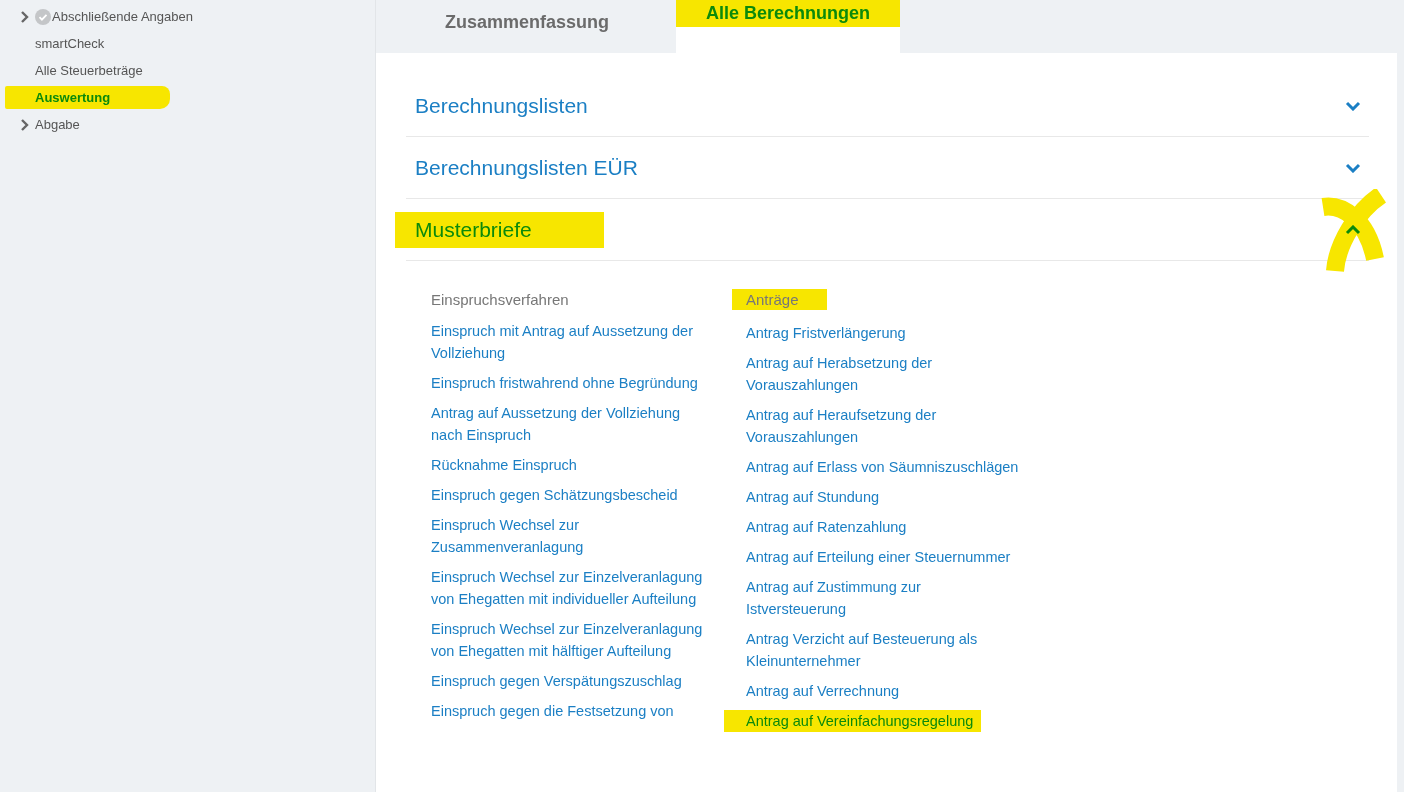  I want to click on check-circle-icon, so click(43, 16).